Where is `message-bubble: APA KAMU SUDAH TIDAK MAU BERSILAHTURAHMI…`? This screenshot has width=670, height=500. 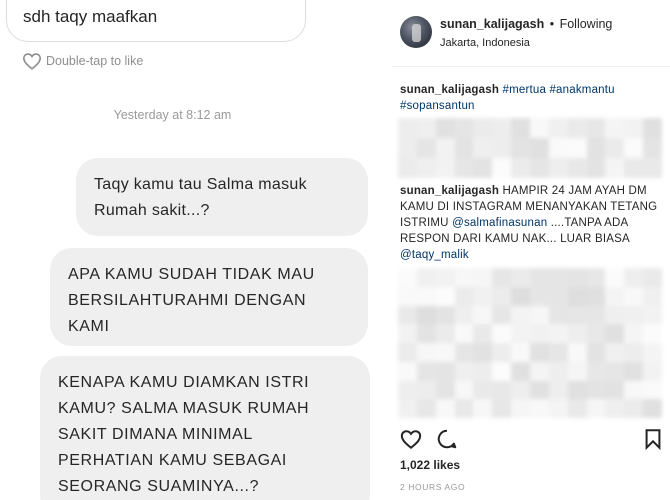
message-bubble: APA KAMU SUDAH TIDAK MAU BERSILAHTURAHMI… is located at coordinates (209, 297).